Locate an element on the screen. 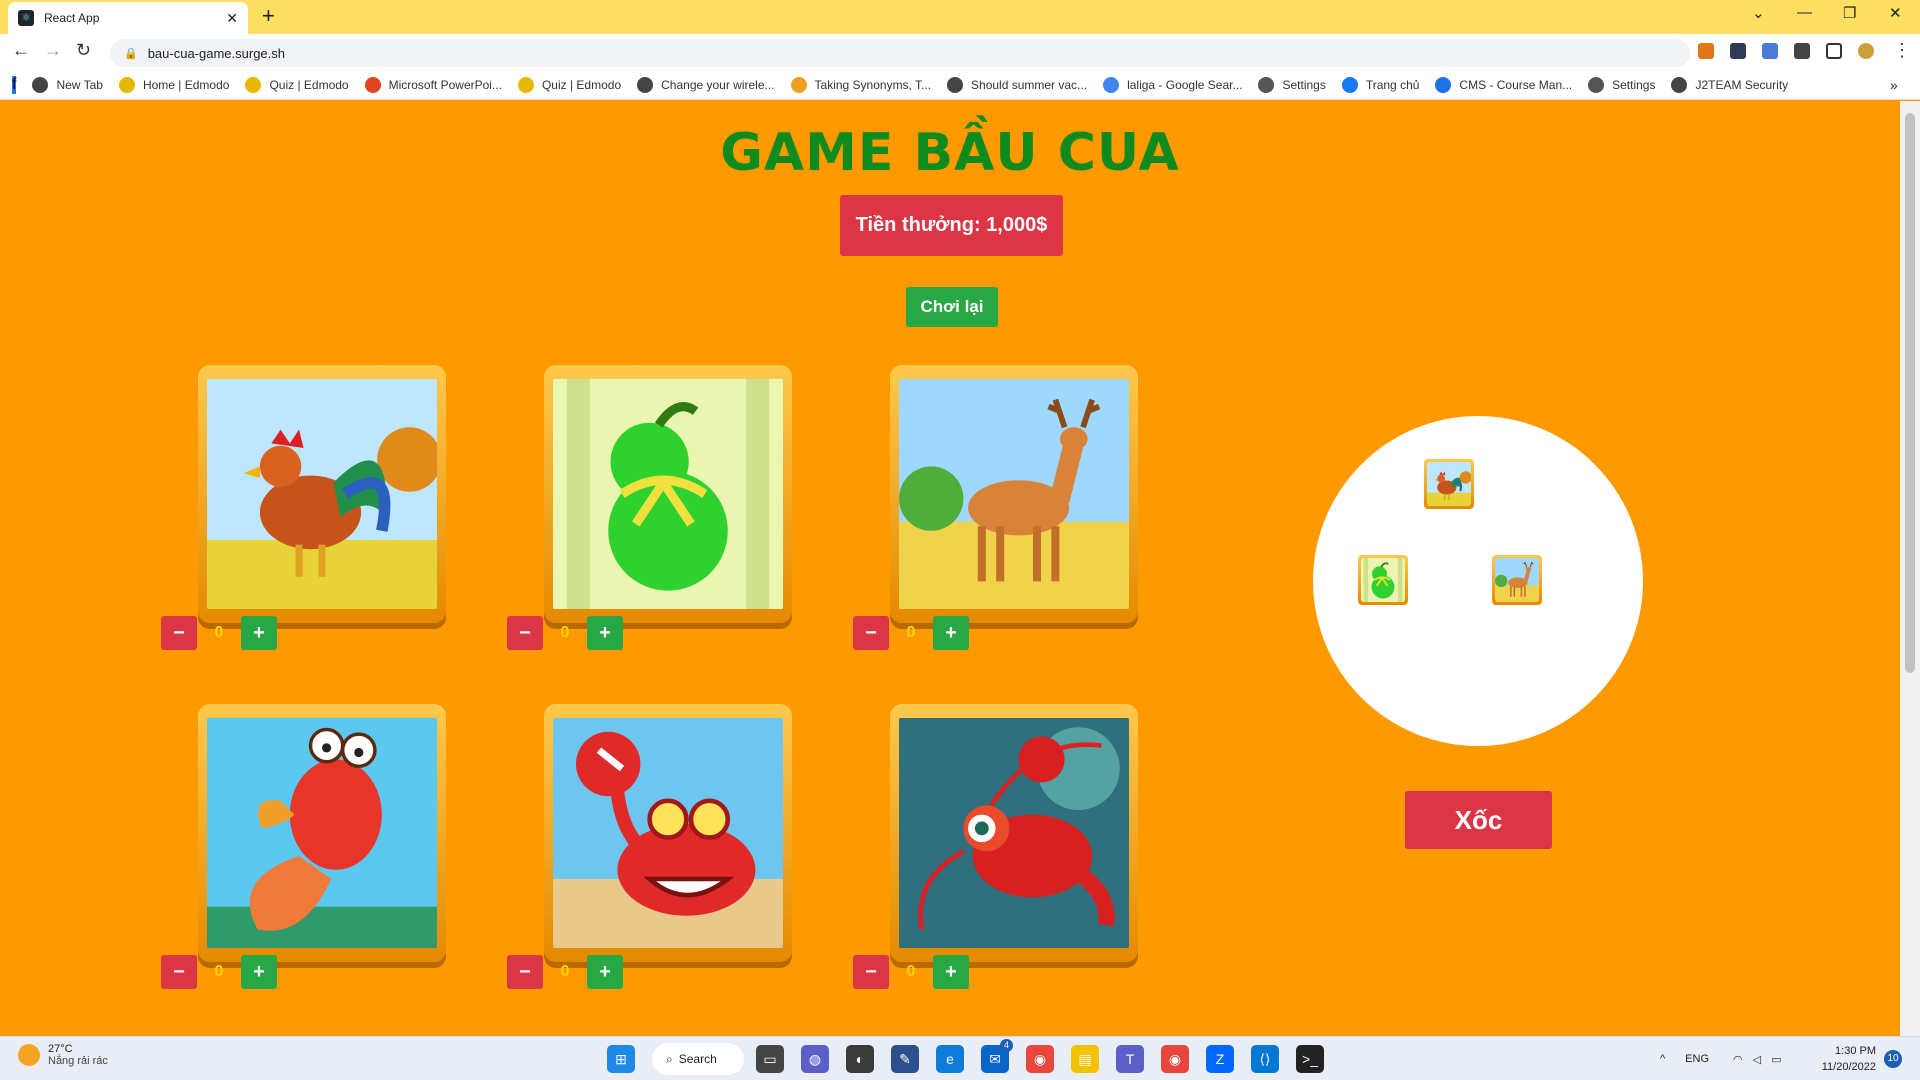 The image size is (1920, 1080). scrollbar-thumb is located at coordinates (1910, 393).